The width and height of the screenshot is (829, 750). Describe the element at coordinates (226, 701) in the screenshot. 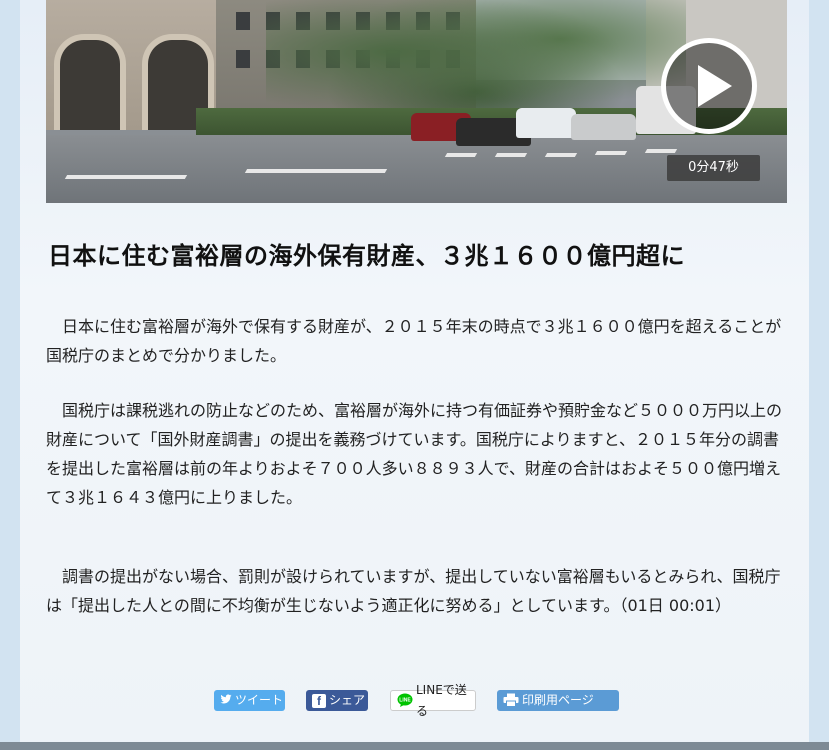

I see `twitter-bird-icon` at that location.